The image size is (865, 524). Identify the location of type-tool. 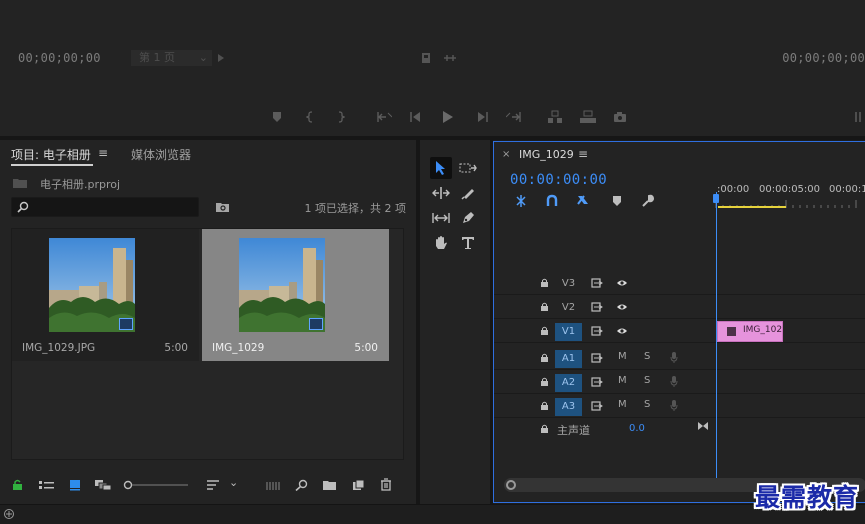
(468, 243).